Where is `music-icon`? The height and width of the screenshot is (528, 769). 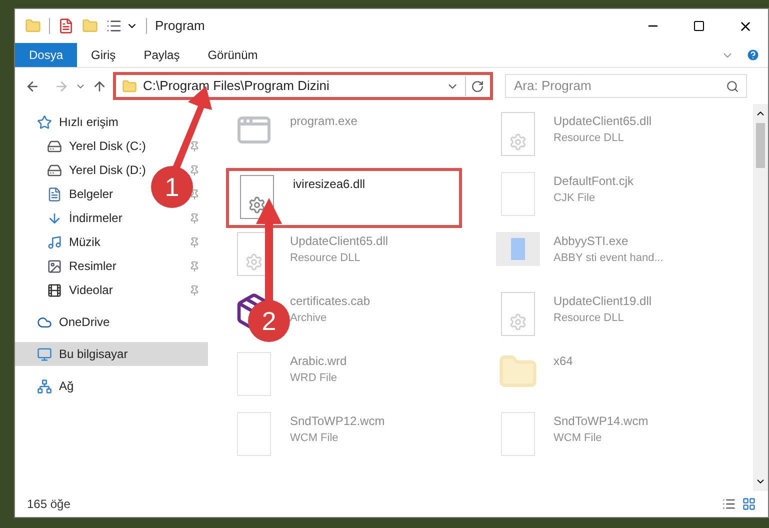 music-icon is located at coordinates (54, 242).